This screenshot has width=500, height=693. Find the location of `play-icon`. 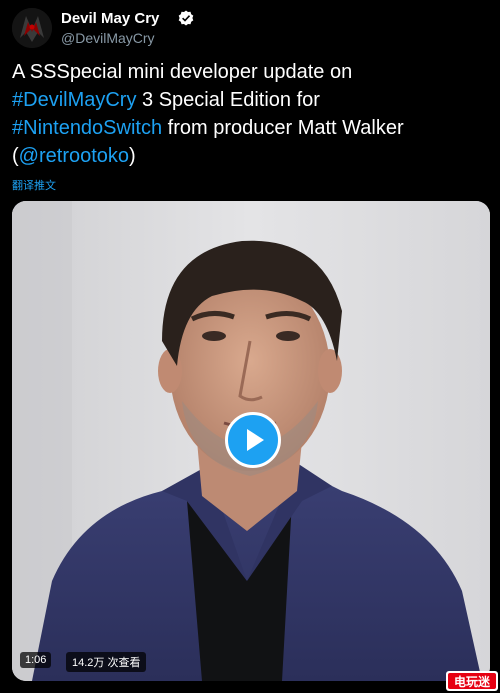

play-icon is located at coordinates (255, 440).